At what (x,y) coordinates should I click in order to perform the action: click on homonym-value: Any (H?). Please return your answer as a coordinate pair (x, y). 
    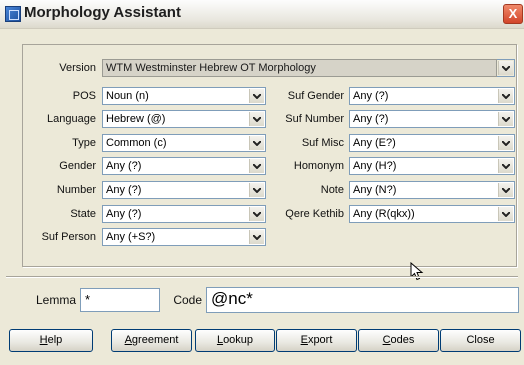
    Looking at the image, I should click on (375, 166).